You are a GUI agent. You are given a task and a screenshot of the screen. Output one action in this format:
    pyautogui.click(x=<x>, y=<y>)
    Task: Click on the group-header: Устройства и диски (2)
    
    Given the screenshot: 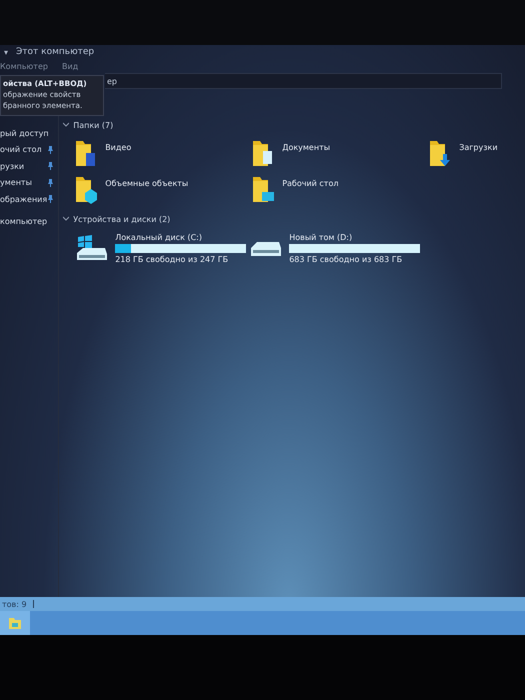 What is the action you would take?
    pyautogui.click(x=121, y=219)
    